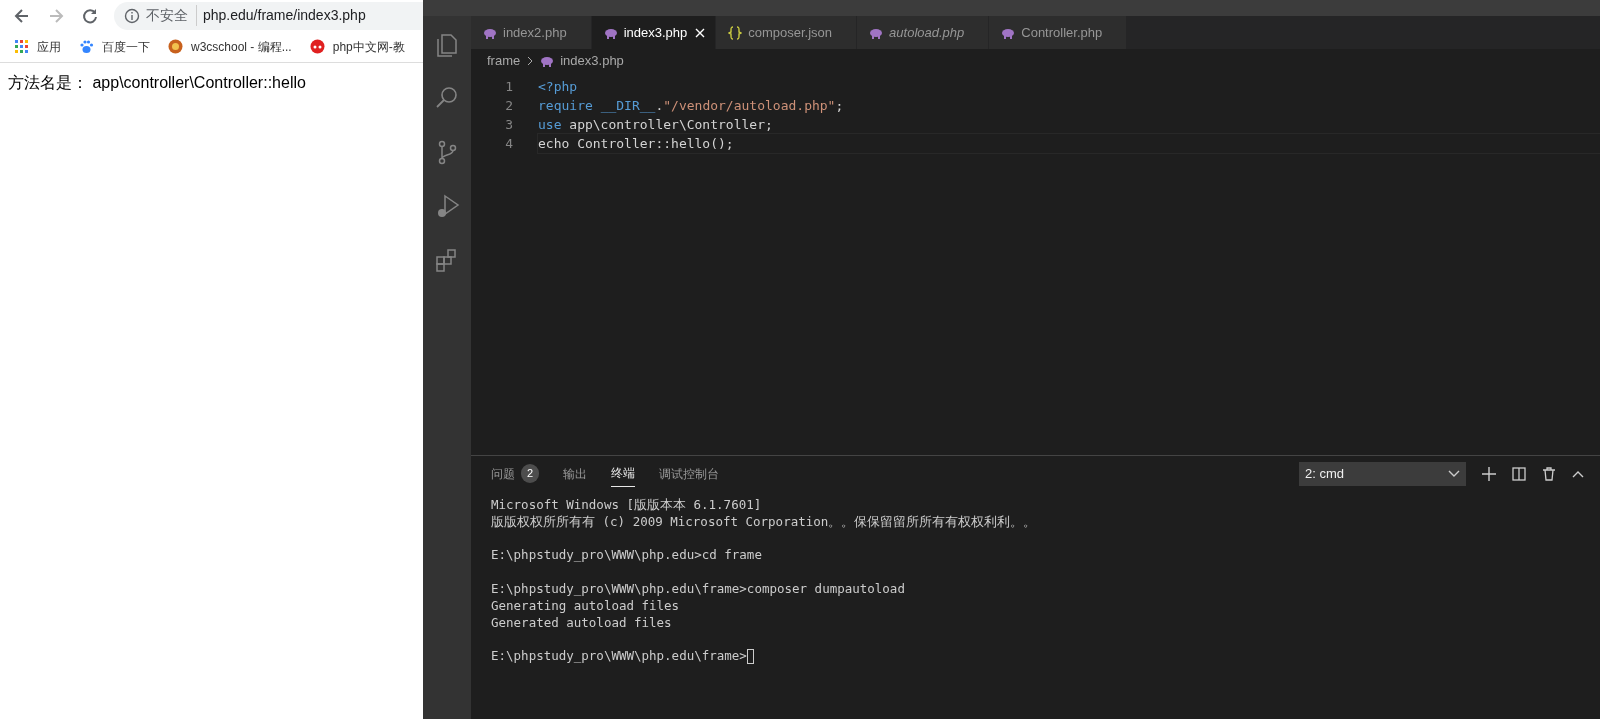  I want to click on line-number: 2, so click(509, 105).